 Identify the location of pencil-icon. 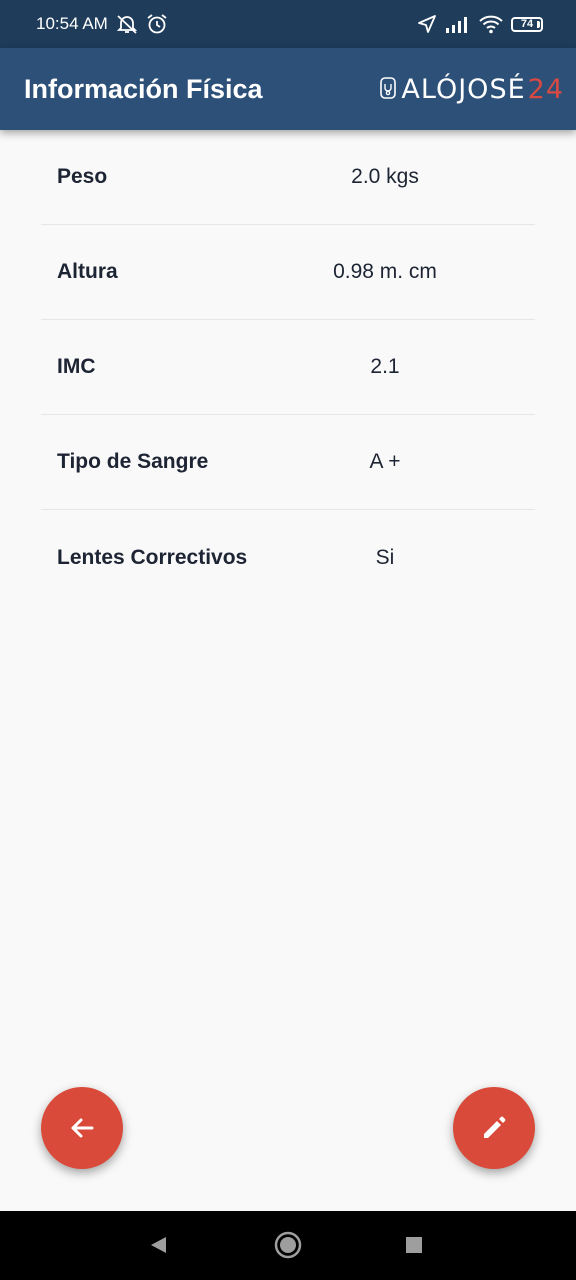
(494, 1128).